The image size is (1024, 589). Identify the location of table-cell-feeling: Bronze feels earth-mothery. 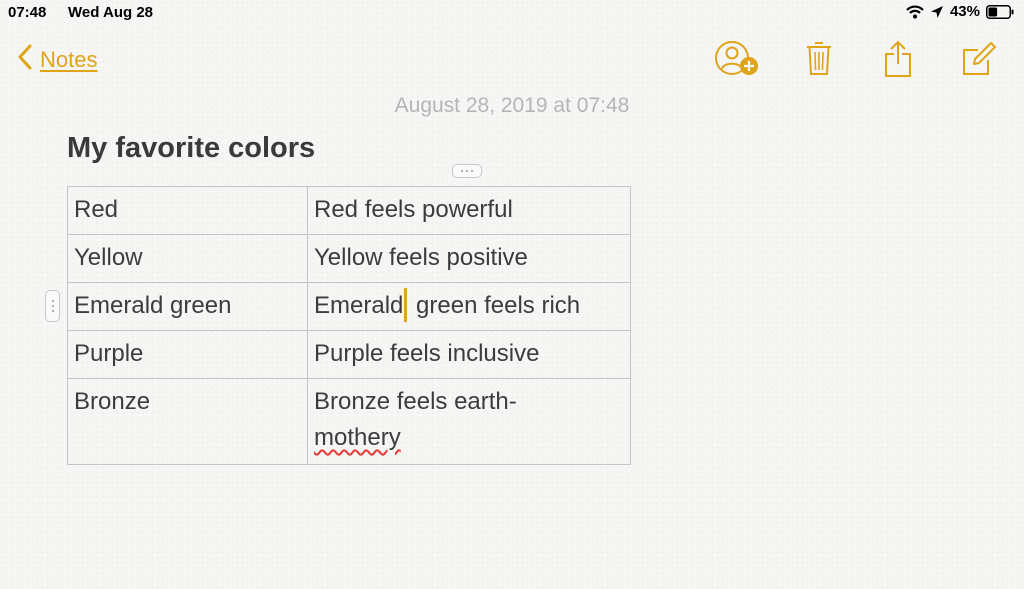
(469, 421).